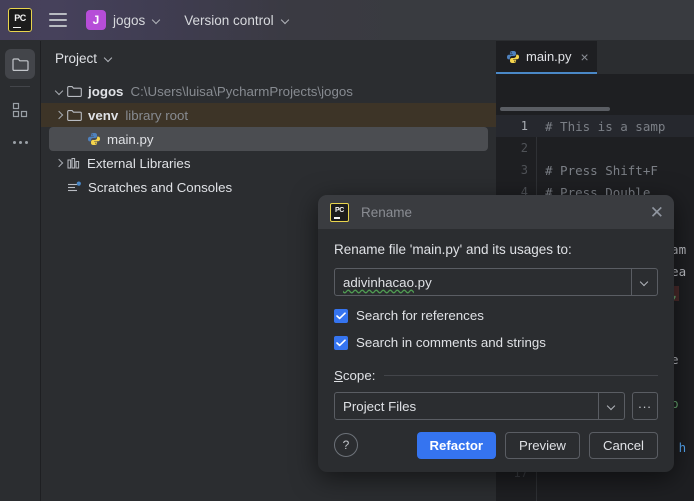 Image resolution: width=694 pixels, height=501 pixels. What do you see at coordinates (496, 315) in the screenshot?
I see `checkbox-search-for-references: Search for references` at bounding box center [496, 315].